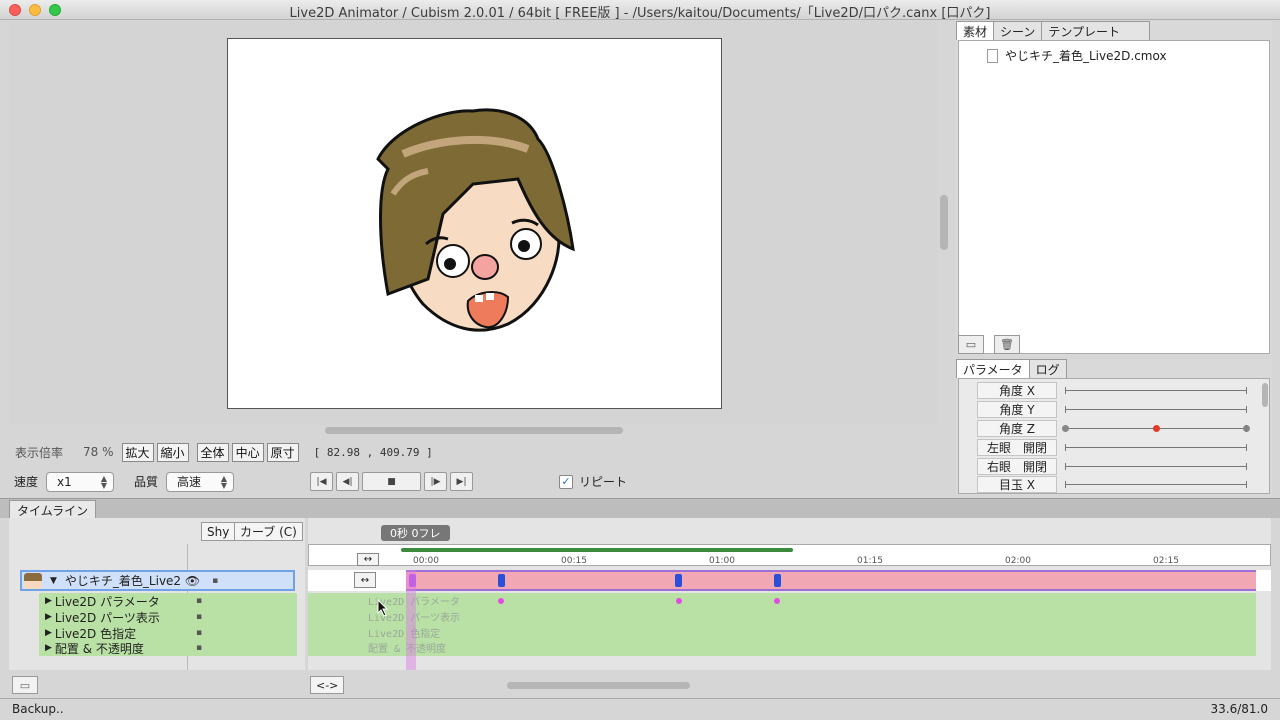 Image resolution: width=1280 pixels, height=720 pixels. What do you see at coordinates (1017, 390) in the screenshot?
I see `param-name: 角度 X` at bounding box center [1017, 390].